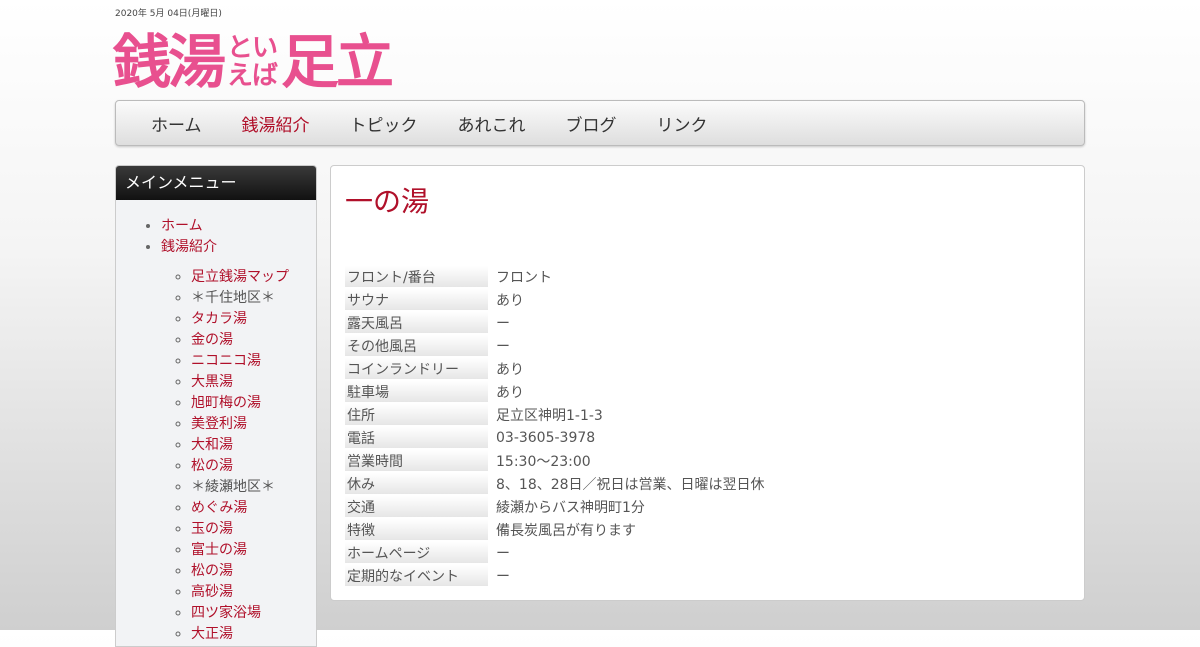  What do you see at coordinates (252, 76) in the screenshot?
I see `logo-text-eba: えば` at bounding box center [252, 76].